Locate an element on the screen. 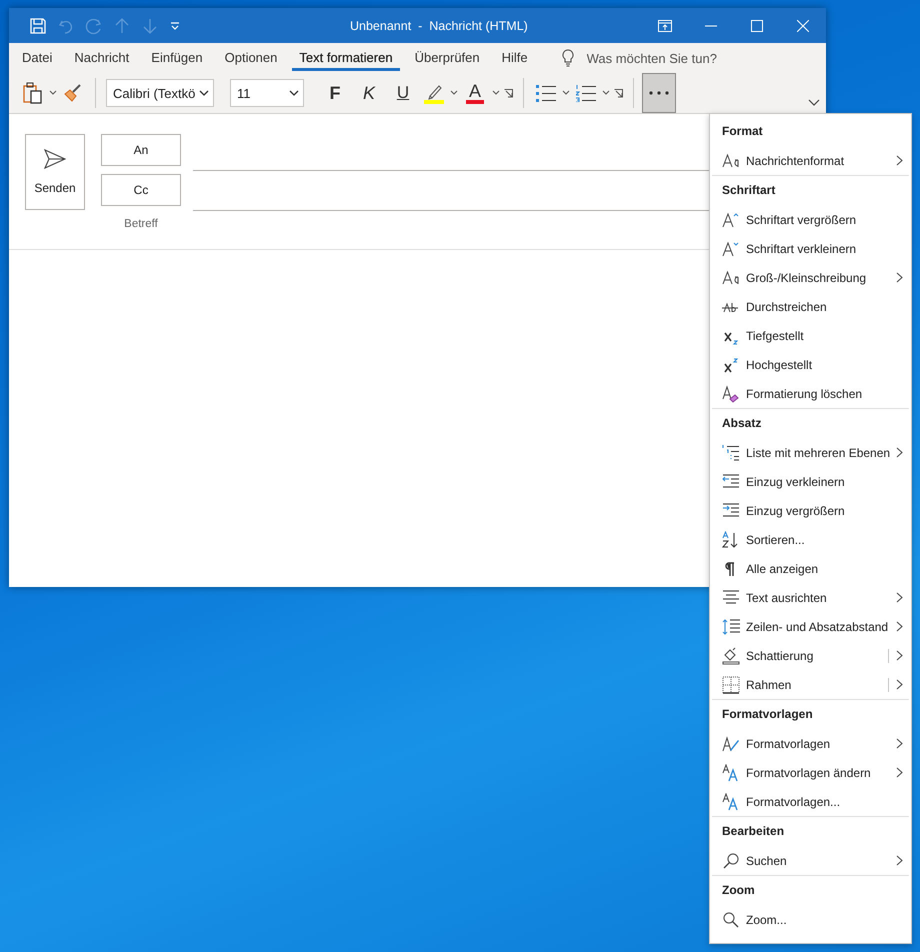  menu-section-heading: Formatvorlagen is located at coordinates (767, 714).